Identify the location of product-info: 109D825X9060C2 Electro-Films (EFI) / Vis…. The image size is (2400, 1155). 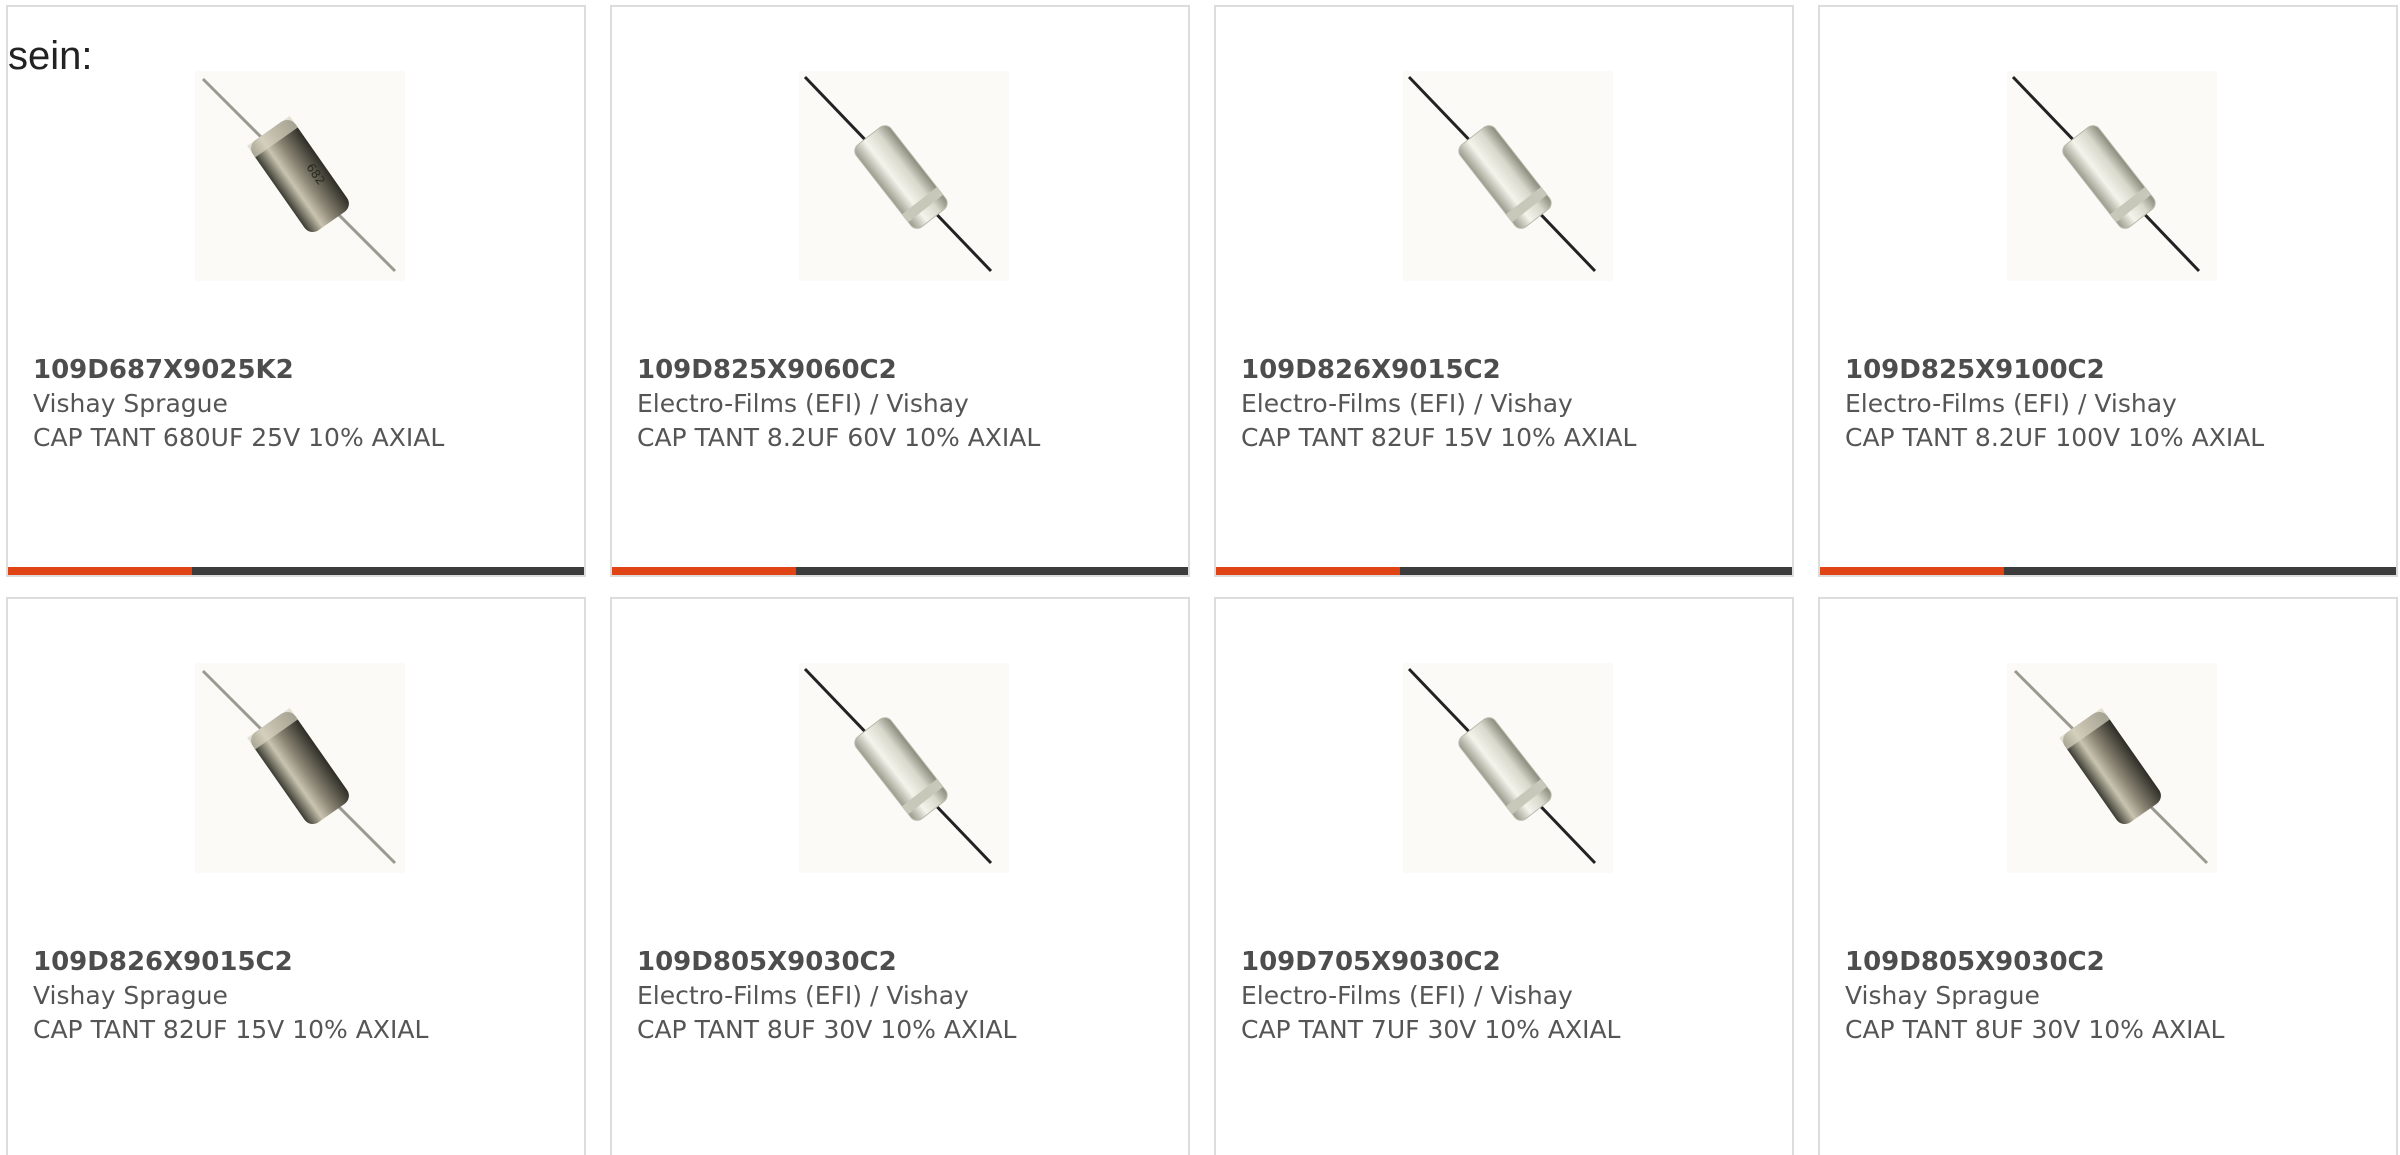
(847, 404).